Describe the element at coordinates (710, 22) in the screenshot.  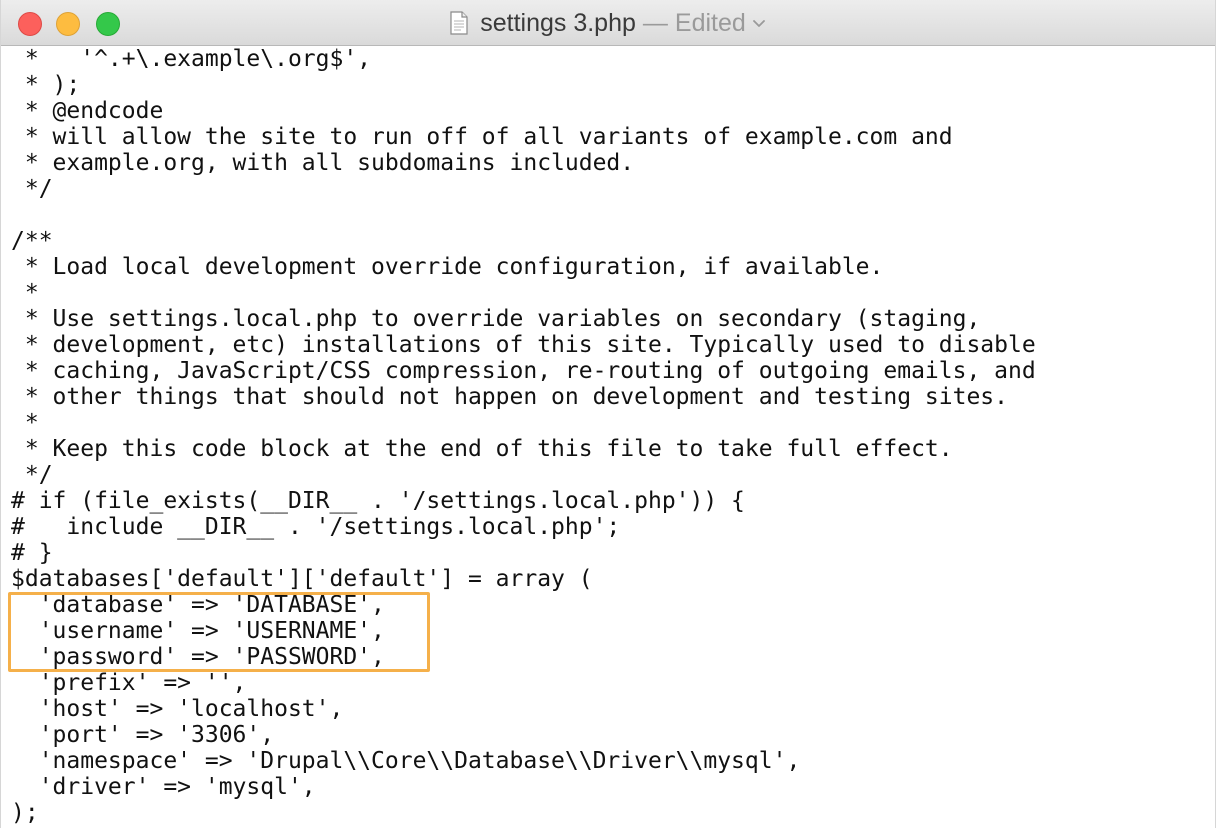
I see `document-status: Edited` at that location.